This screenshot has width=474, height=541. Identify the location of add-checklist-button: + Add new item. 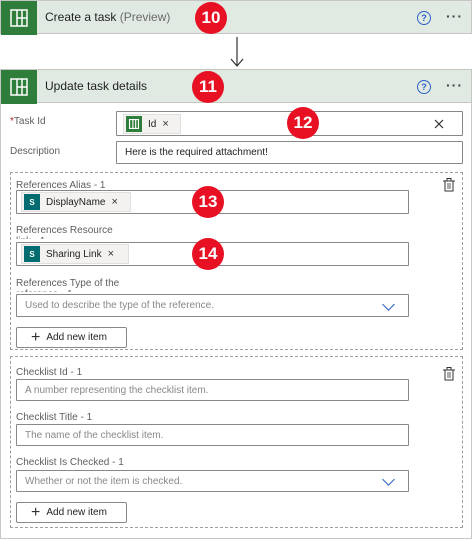
(71, 512).